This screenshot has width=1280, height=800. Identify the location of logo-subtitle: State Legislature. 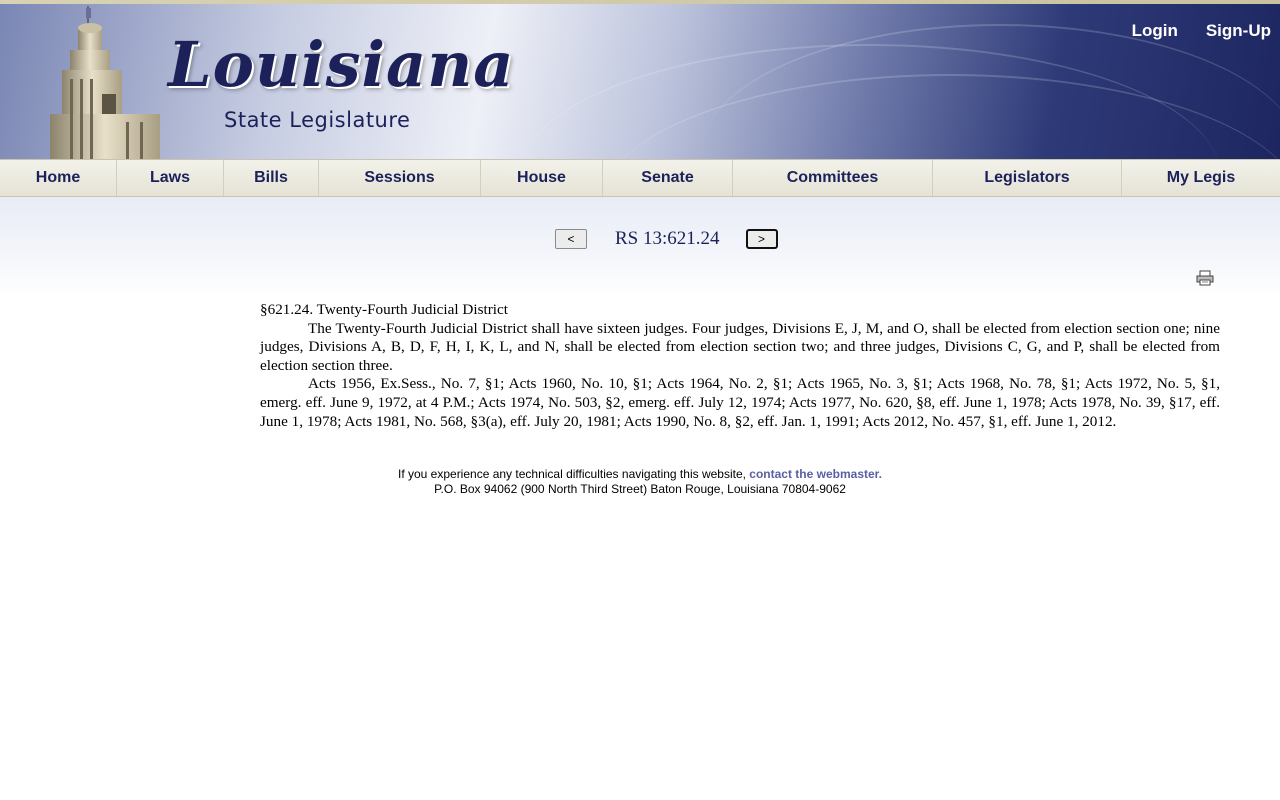
(317, 120).